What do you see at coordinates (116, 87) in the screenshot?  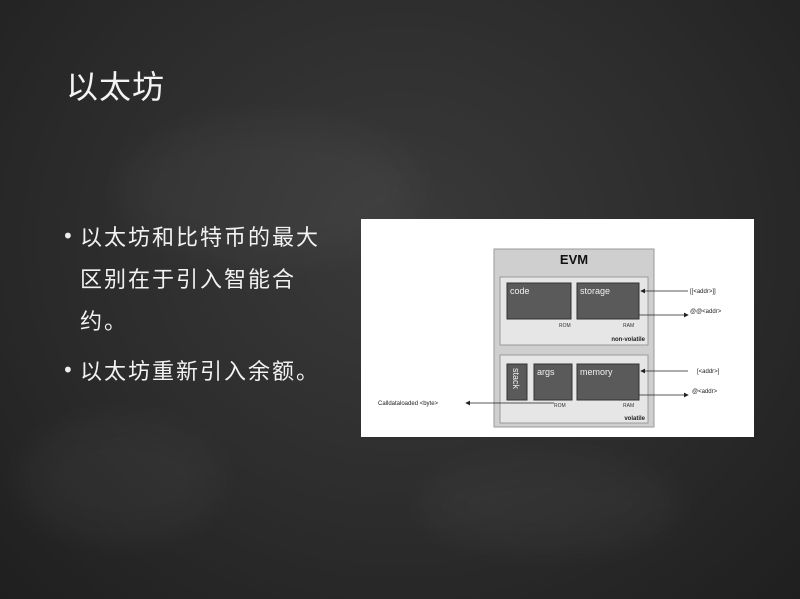 I see `slide-title: 以太坊` at bounding box center [116, 87].